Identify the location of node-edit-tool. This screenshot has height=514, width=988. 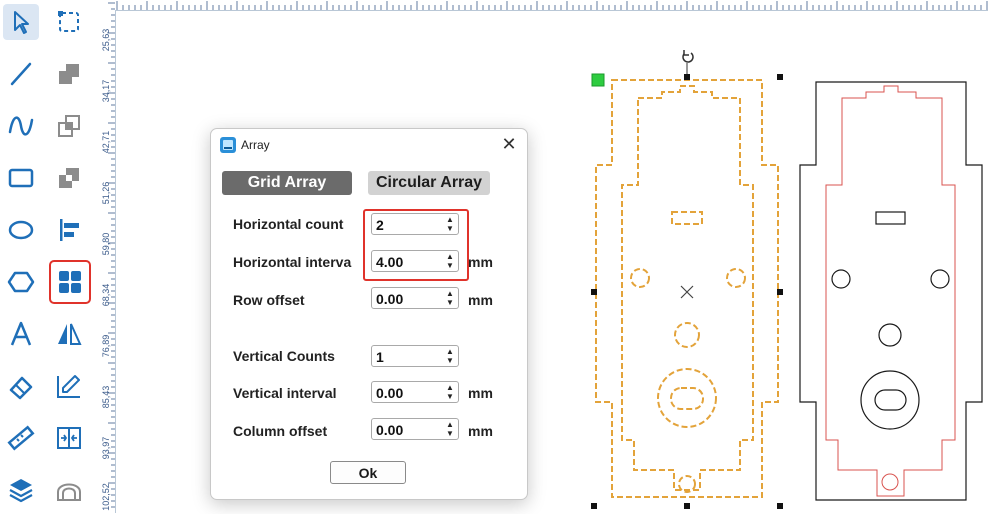
(69, 22).